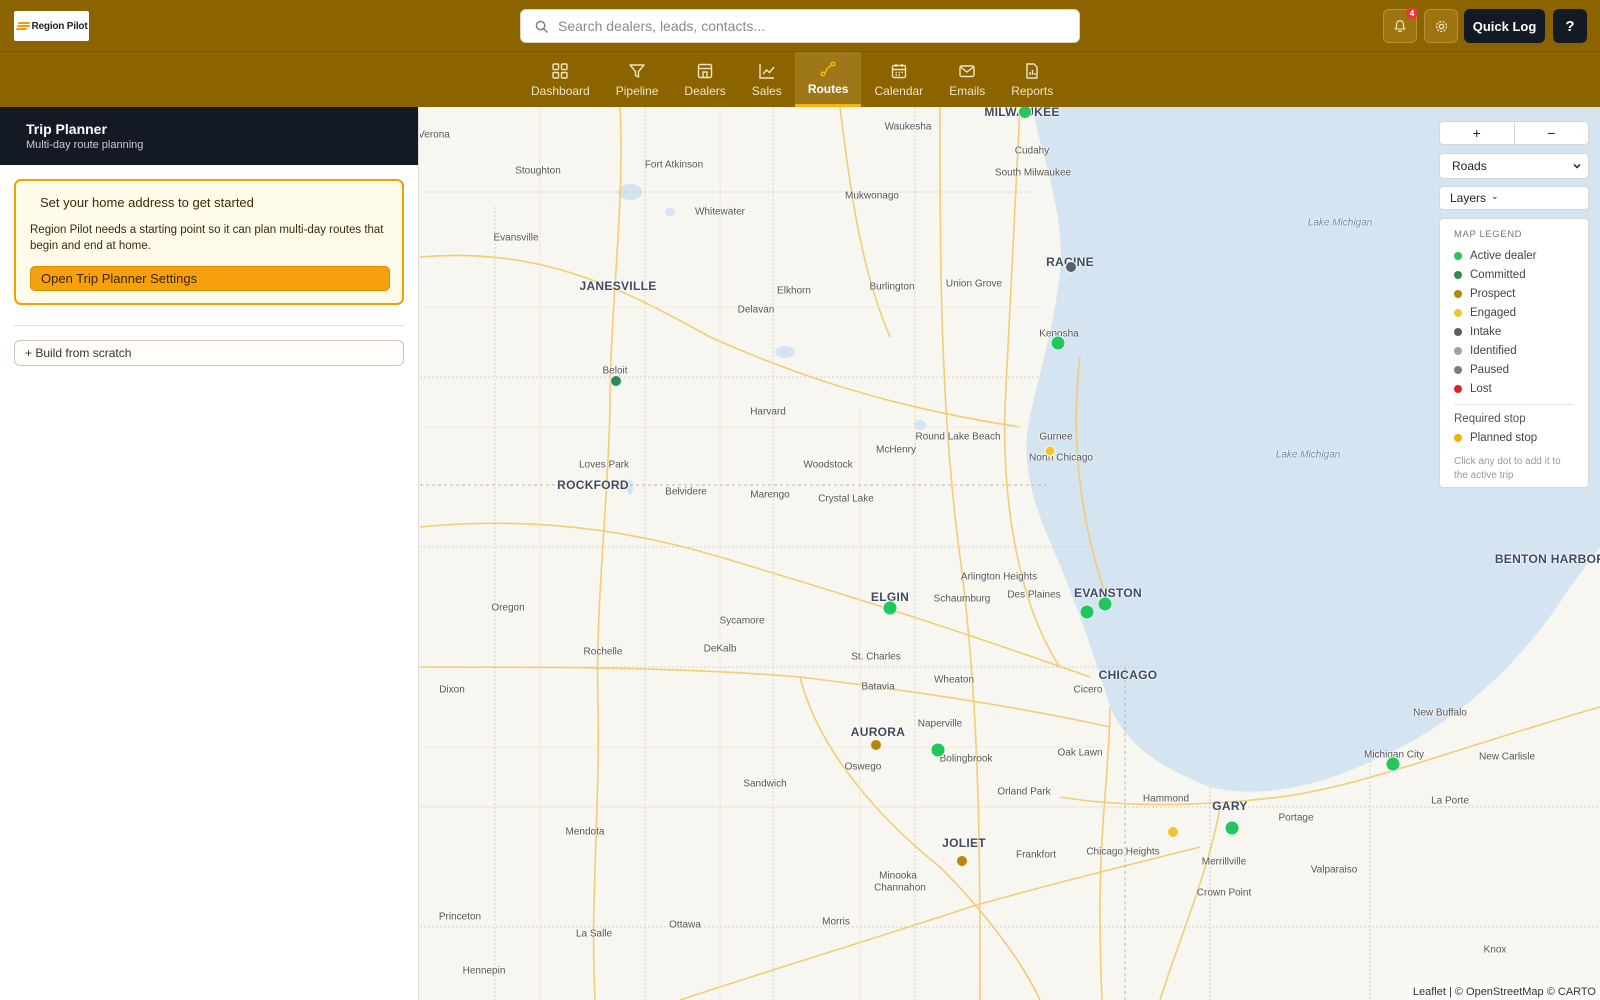  Describe the element at coordinates (964, 843) in the screenshot. I see `map-place-label: JOLIET` at that location.